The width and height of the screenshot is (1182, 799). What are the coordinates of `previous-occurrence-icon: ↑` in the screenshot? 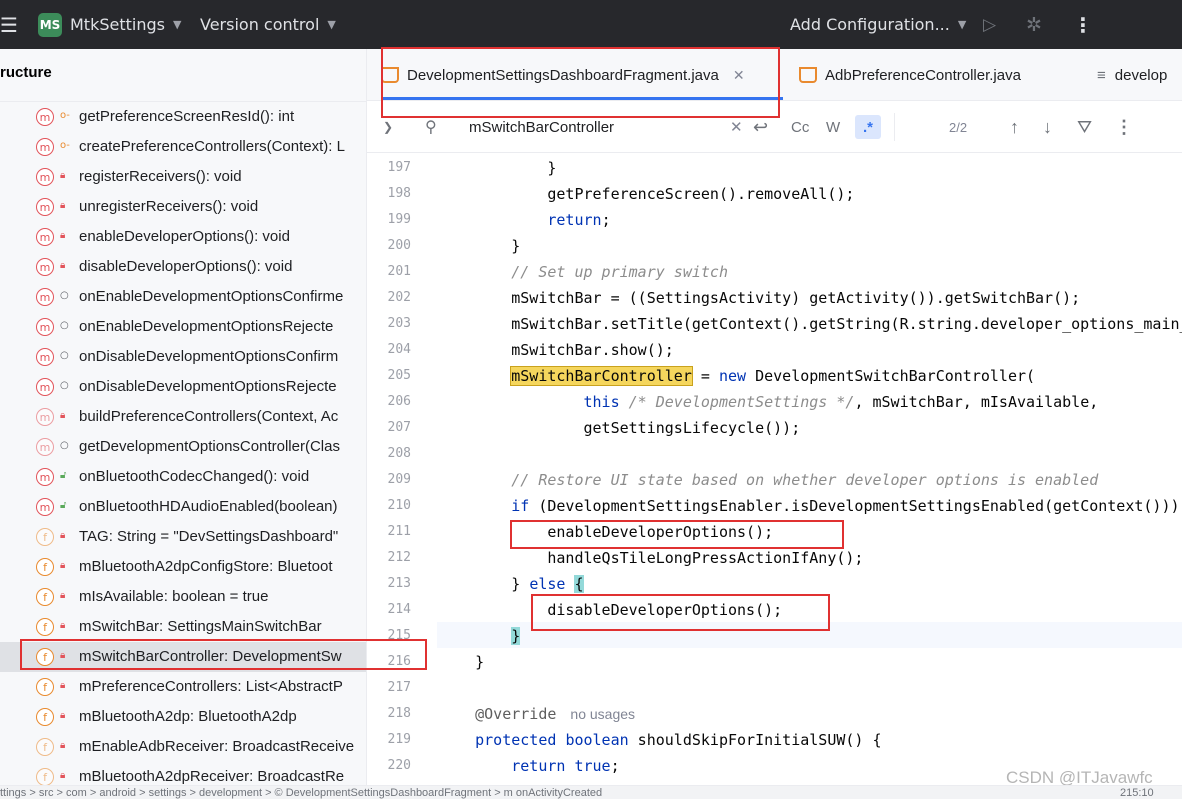 It's located at (1014, 127).